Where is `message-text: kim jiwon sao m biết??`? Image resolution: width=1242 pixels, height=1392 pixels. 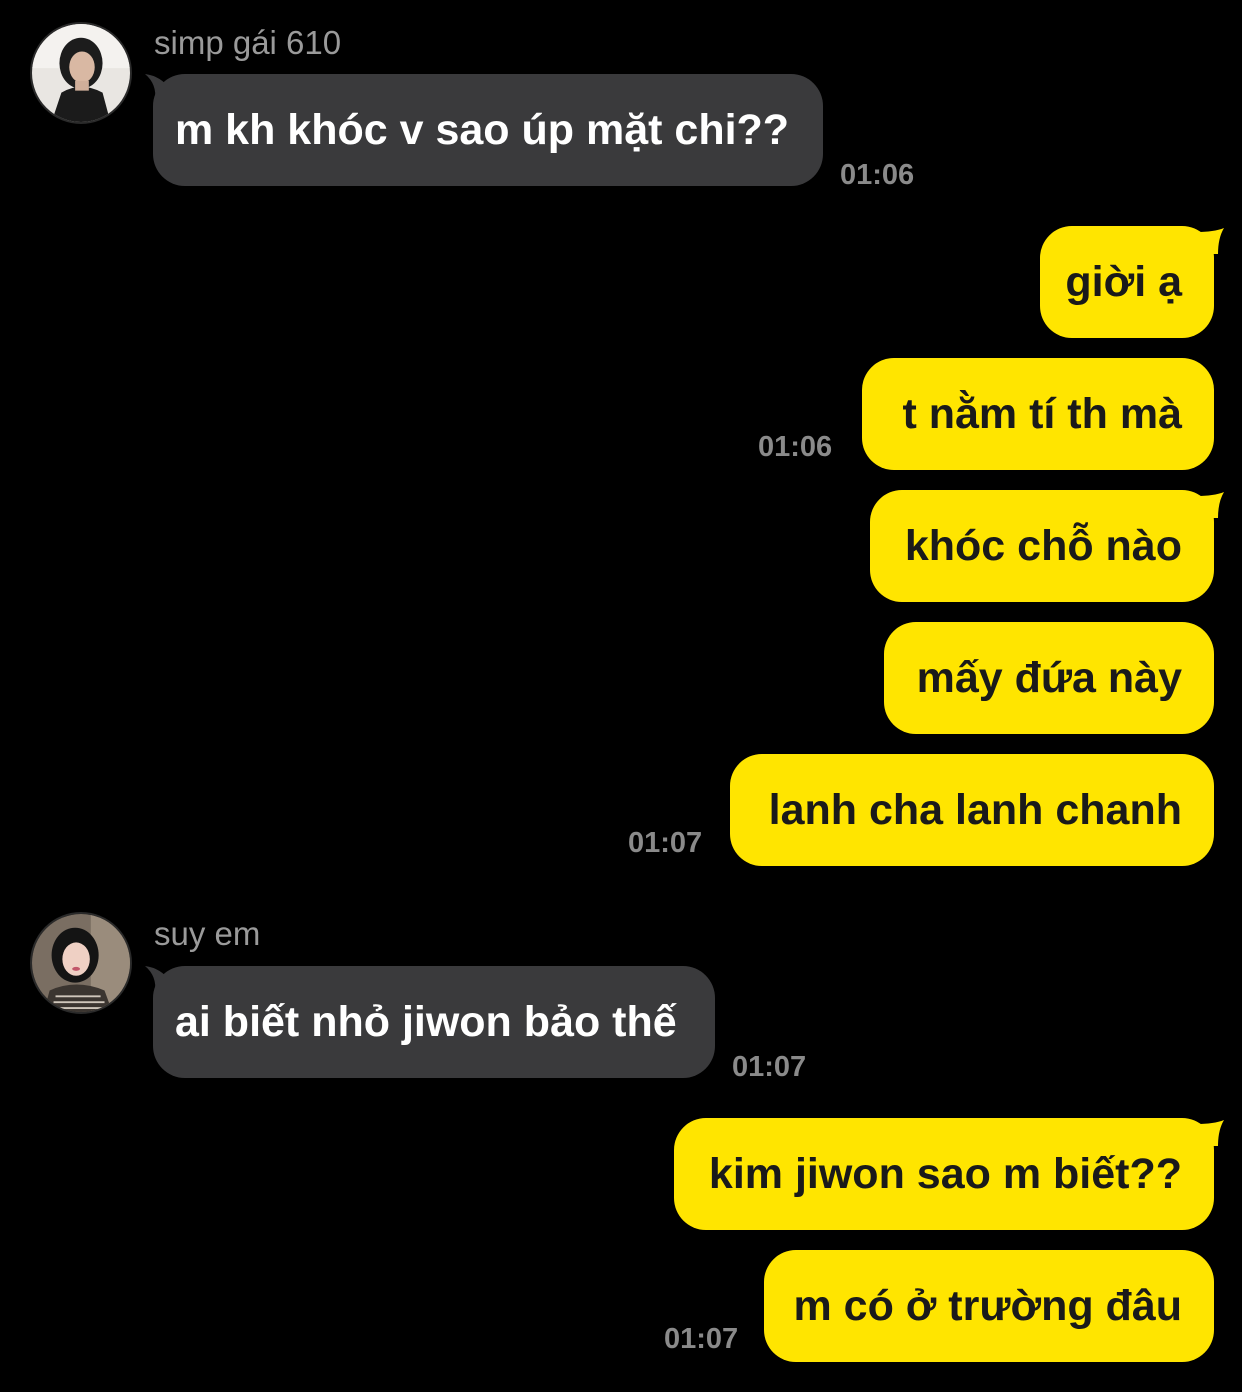
message-text: kim jiwon sao m biết?? is located at coordinates (945, 1173).